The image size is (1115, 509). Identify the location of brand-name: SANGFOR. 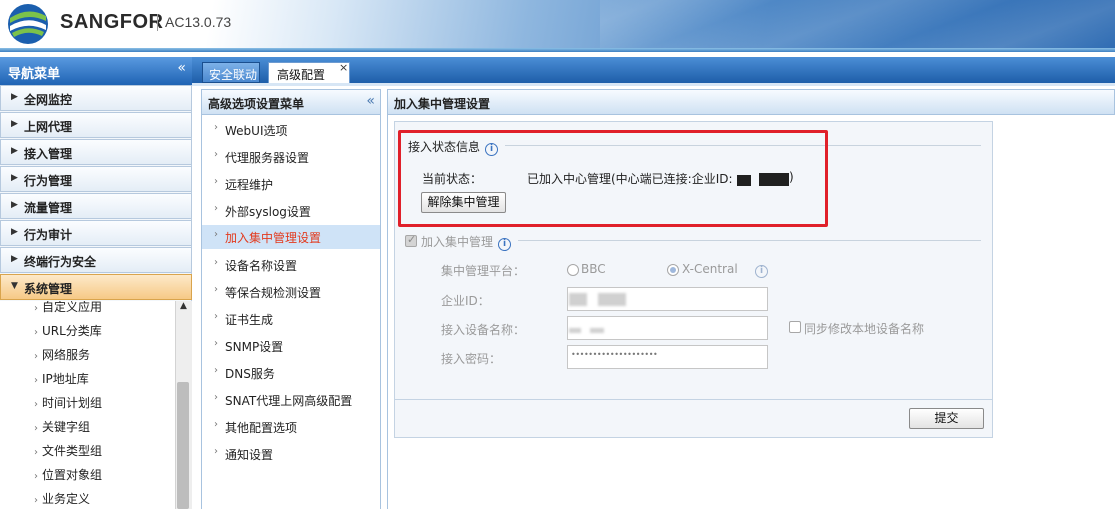
(112, 22).